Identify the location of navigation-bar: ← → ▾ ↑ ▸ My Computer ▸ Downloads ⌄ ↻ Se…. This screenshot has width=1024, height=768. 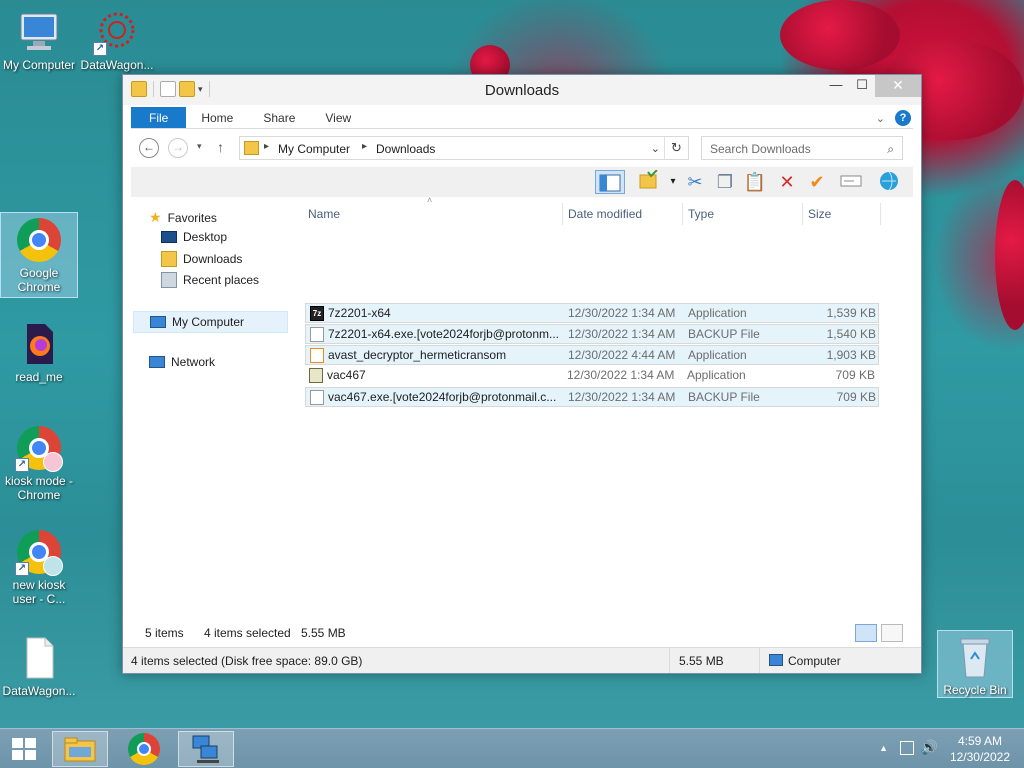
(522, 148).